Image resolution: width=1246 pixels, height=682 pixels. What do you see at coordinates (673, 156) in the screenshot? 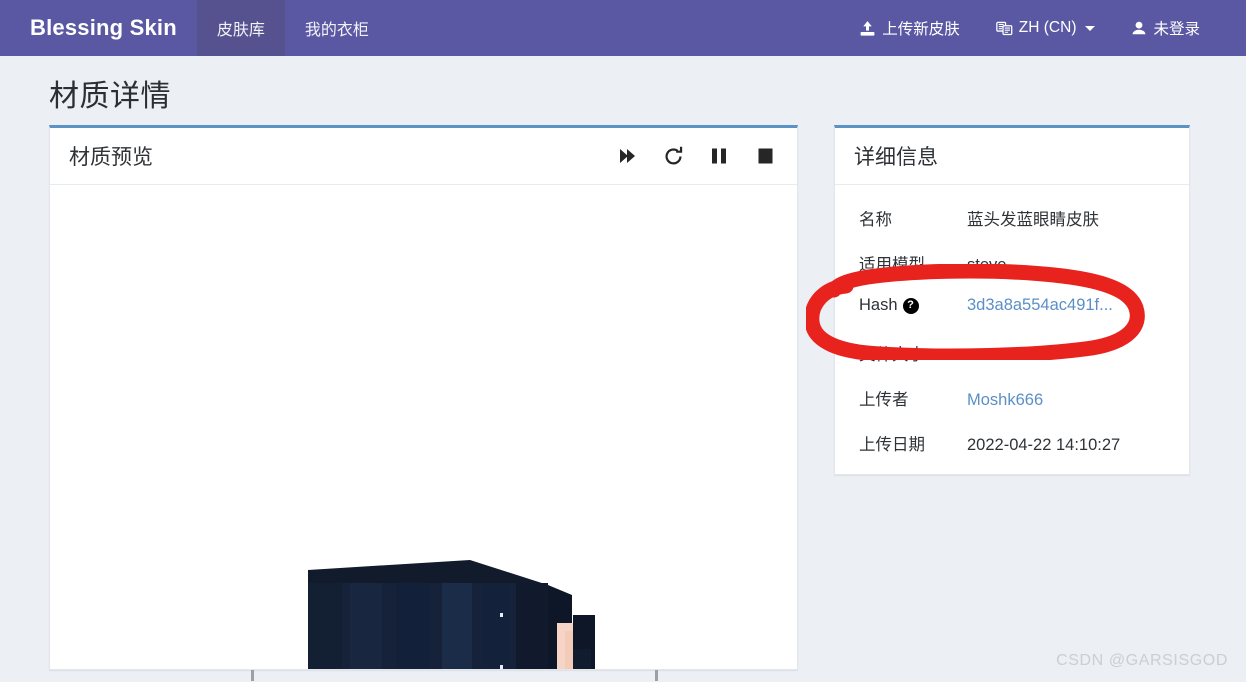
I see `rotate-icon` at bounding box center [673, 156].